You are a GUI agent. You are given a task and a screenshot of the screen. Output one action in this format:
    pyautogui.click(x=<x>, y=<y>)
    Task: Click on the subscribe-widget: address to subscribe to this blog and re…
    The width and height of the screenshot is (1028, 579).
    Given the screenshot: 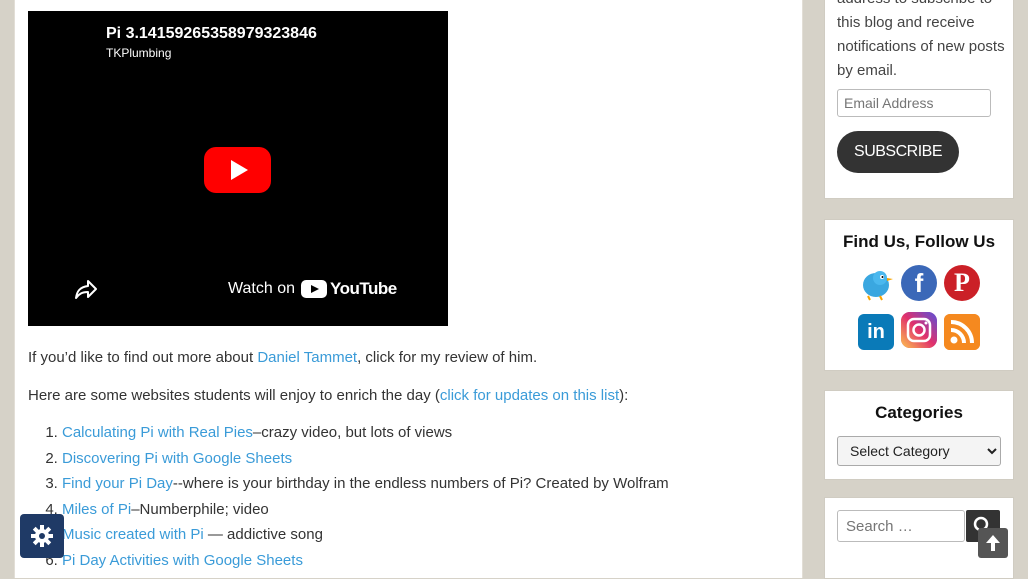 What is the action you would take?
    pyautogui.click(x=919, y=99)
    